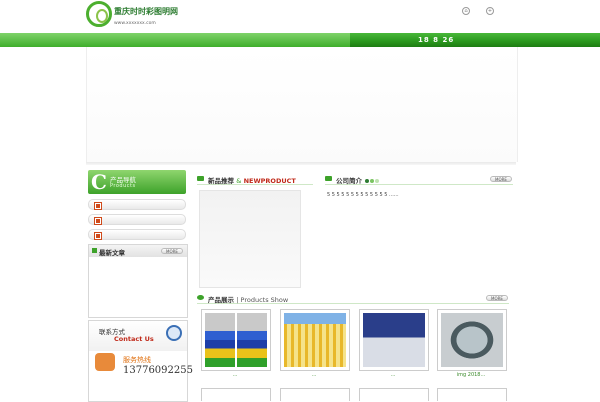  What do you see at coordinates (466, 11) in the screenshot?
I see `home-icon: ⌂` at bounding box center [466, 11].